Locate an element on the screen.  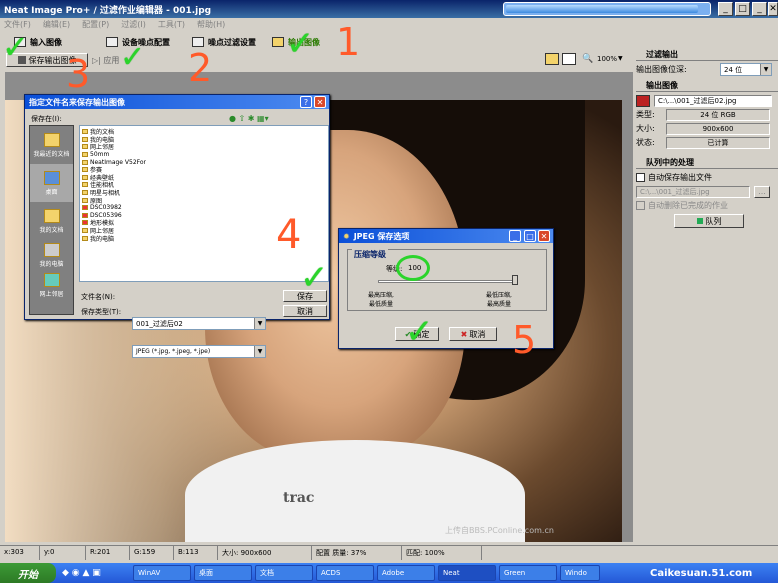
help-icon: ? is located at coordinates (306, 102).